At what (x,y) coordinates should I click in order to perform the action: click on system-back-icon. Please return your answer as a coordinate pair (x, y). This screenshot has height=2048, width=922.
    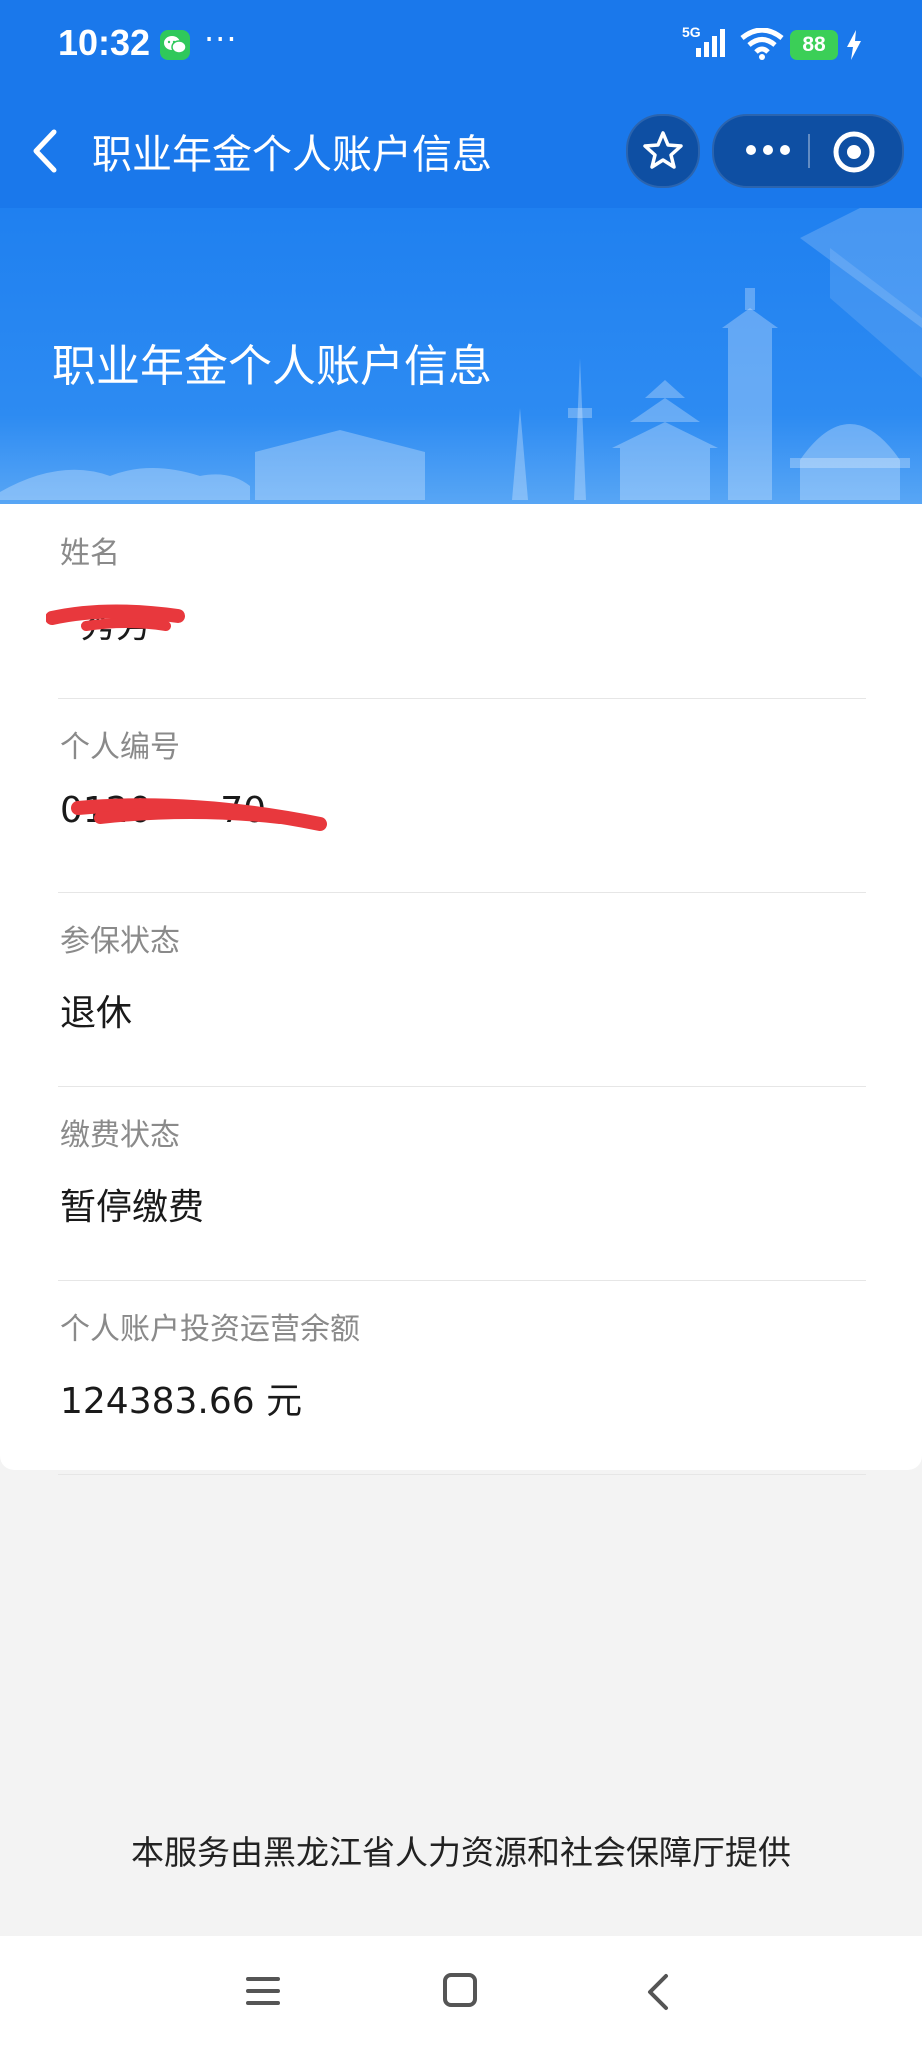
    Looking at the image, I should click on (658, 1992).